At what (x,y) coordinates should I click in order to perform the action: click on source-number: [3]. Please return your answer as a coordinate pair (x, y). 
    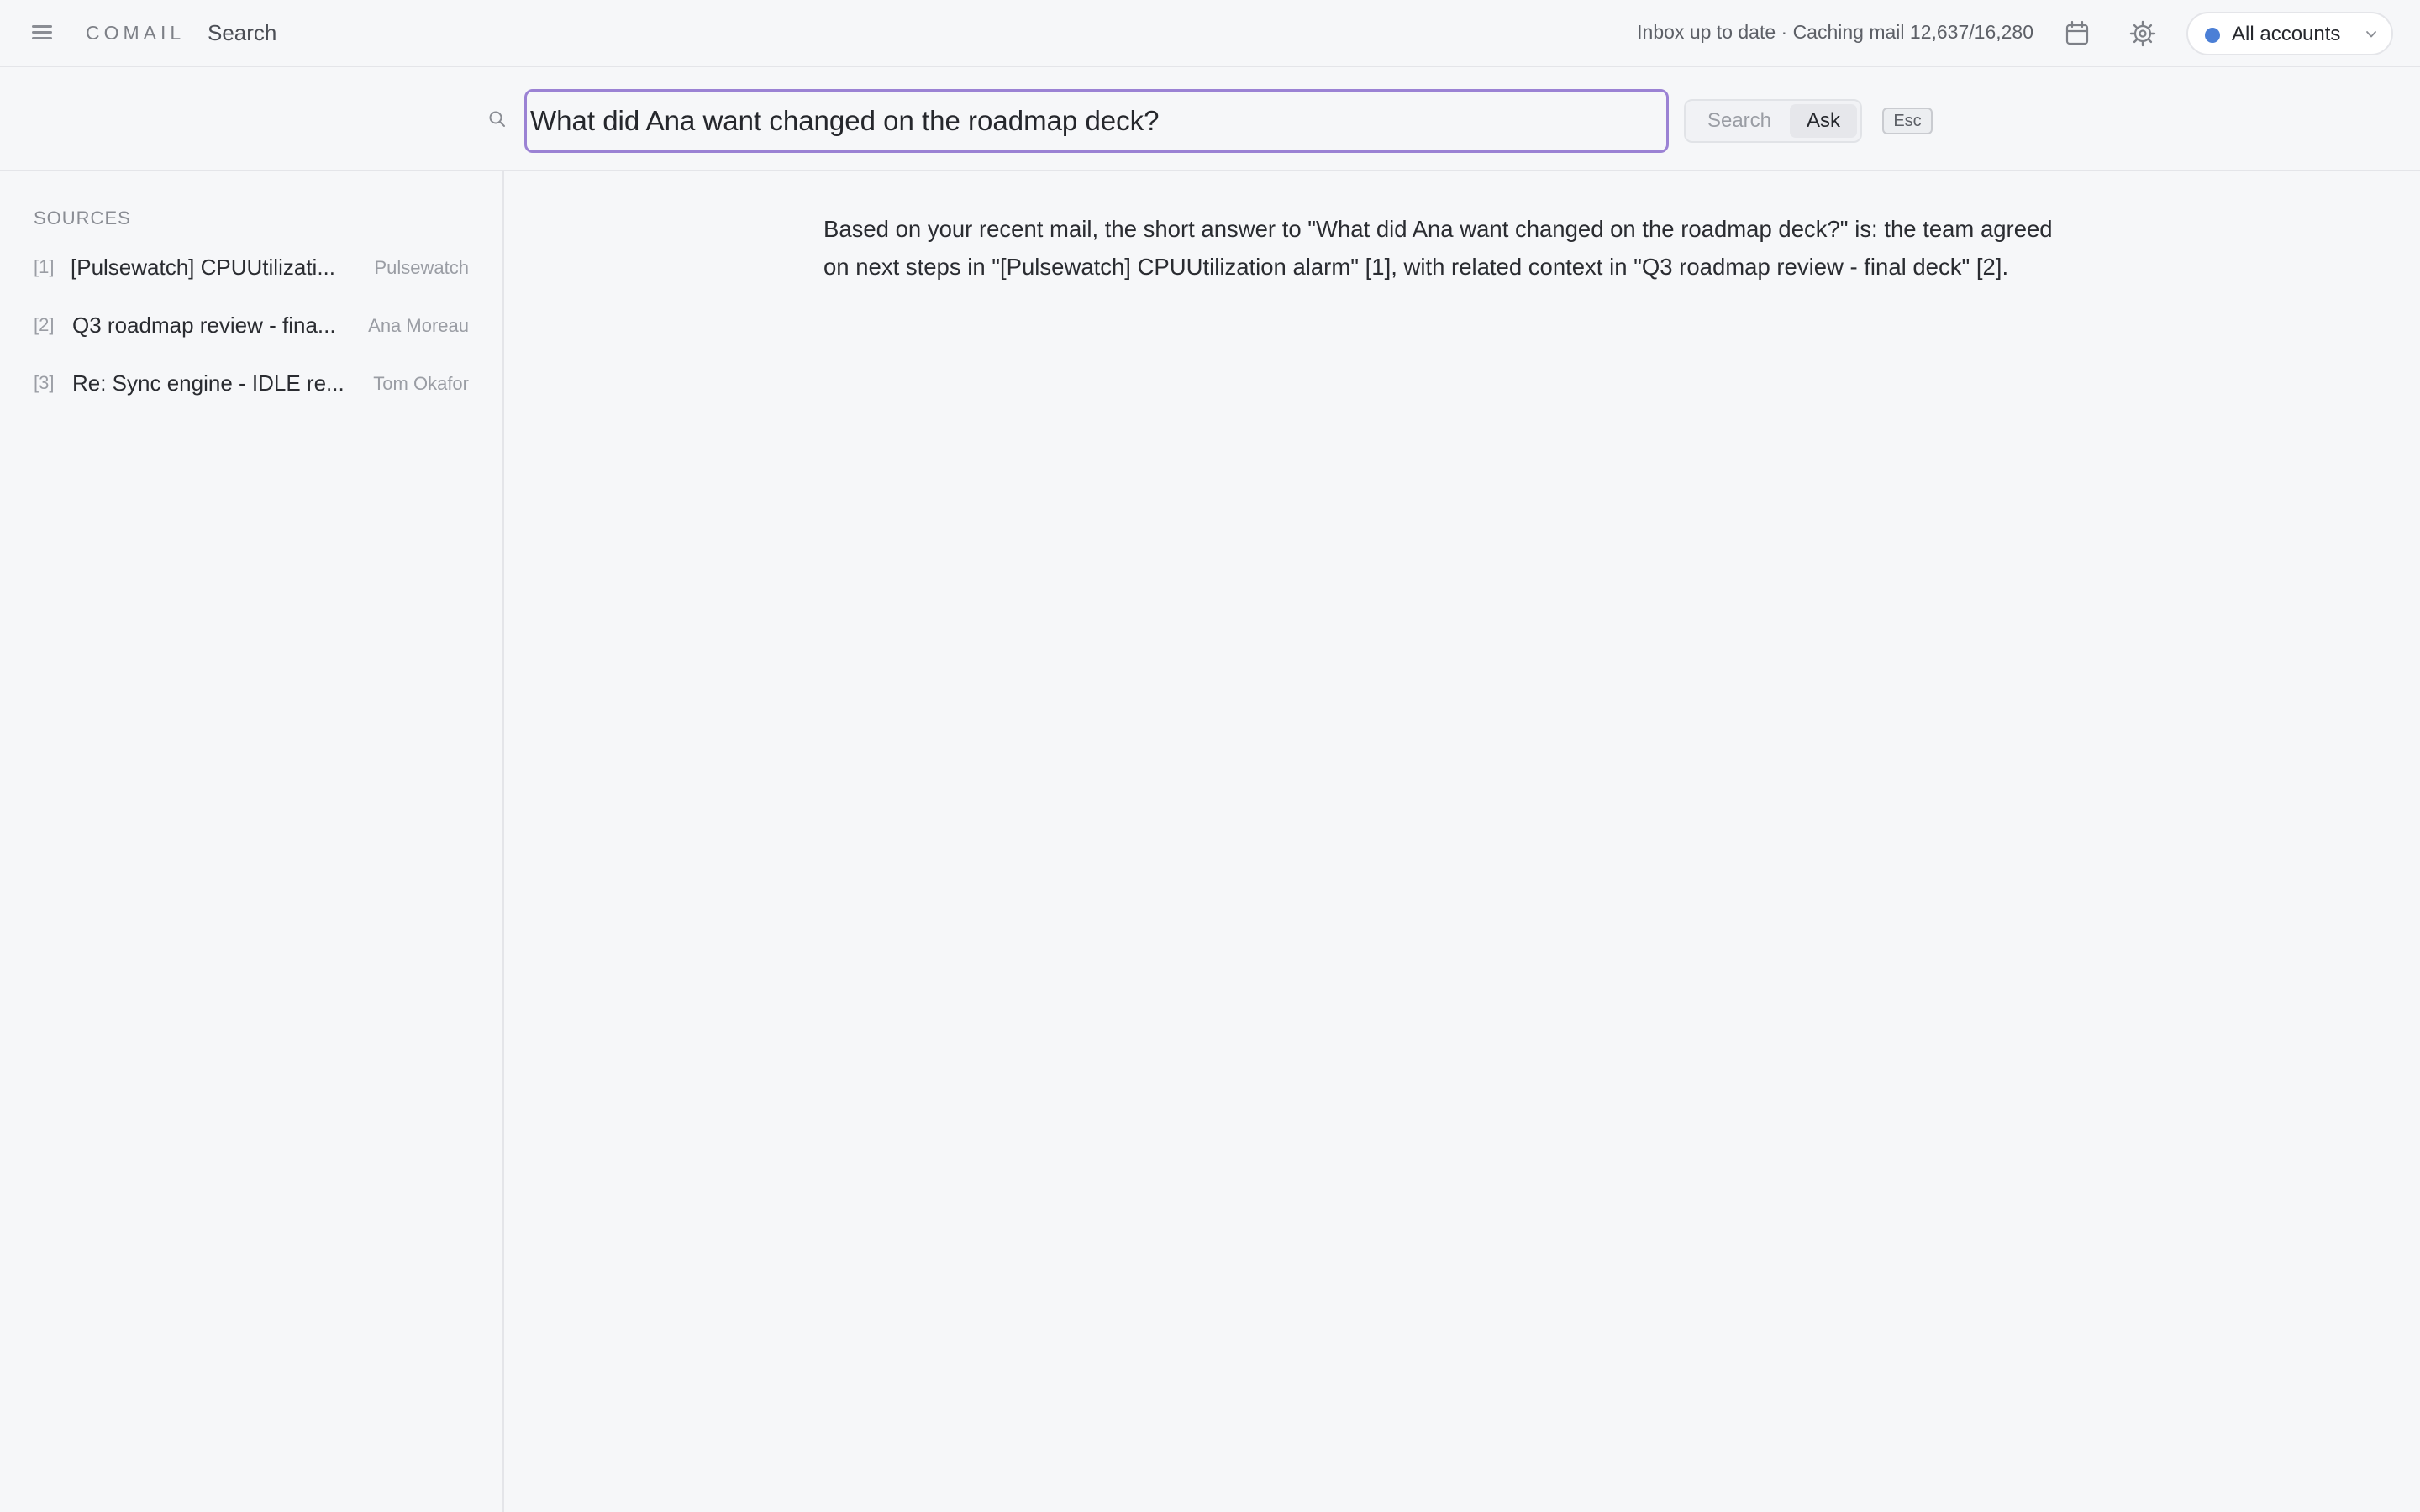
    Looking at the image, I should click on (44, 382).